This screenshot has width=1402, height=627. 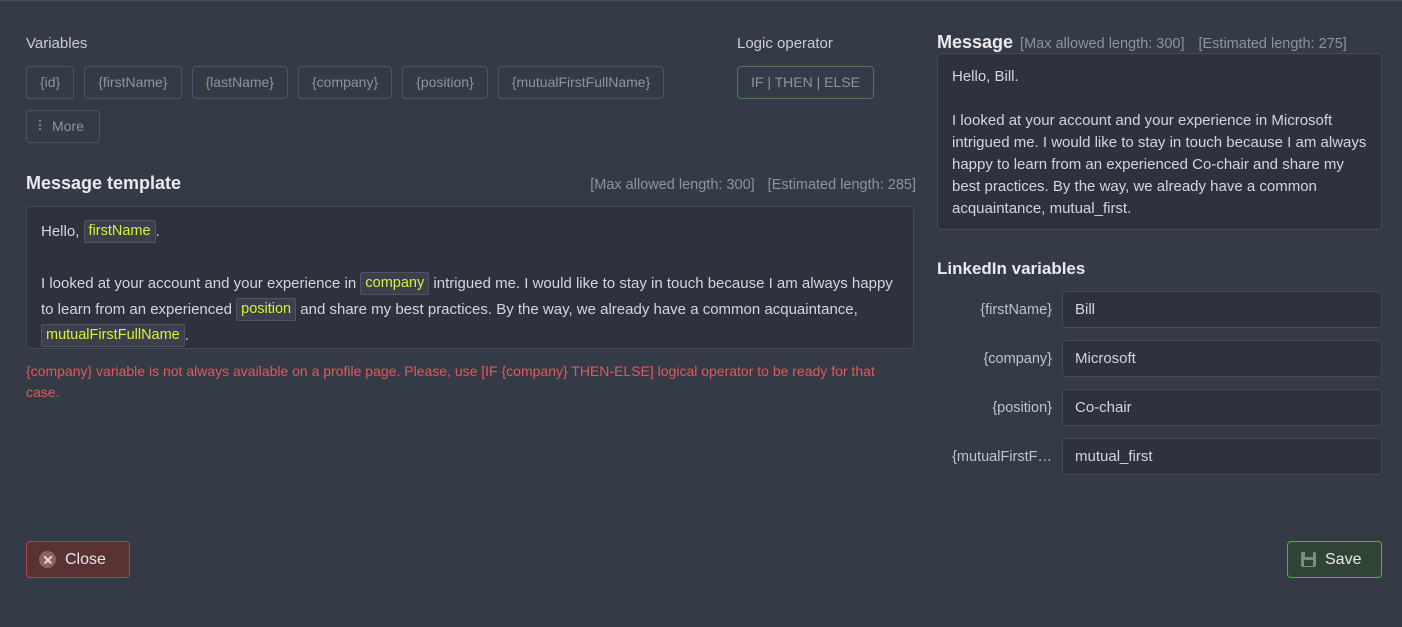 I want to click on linkedin-variable-row-position: {position} Co-chair, so click(x=1159, y=407).